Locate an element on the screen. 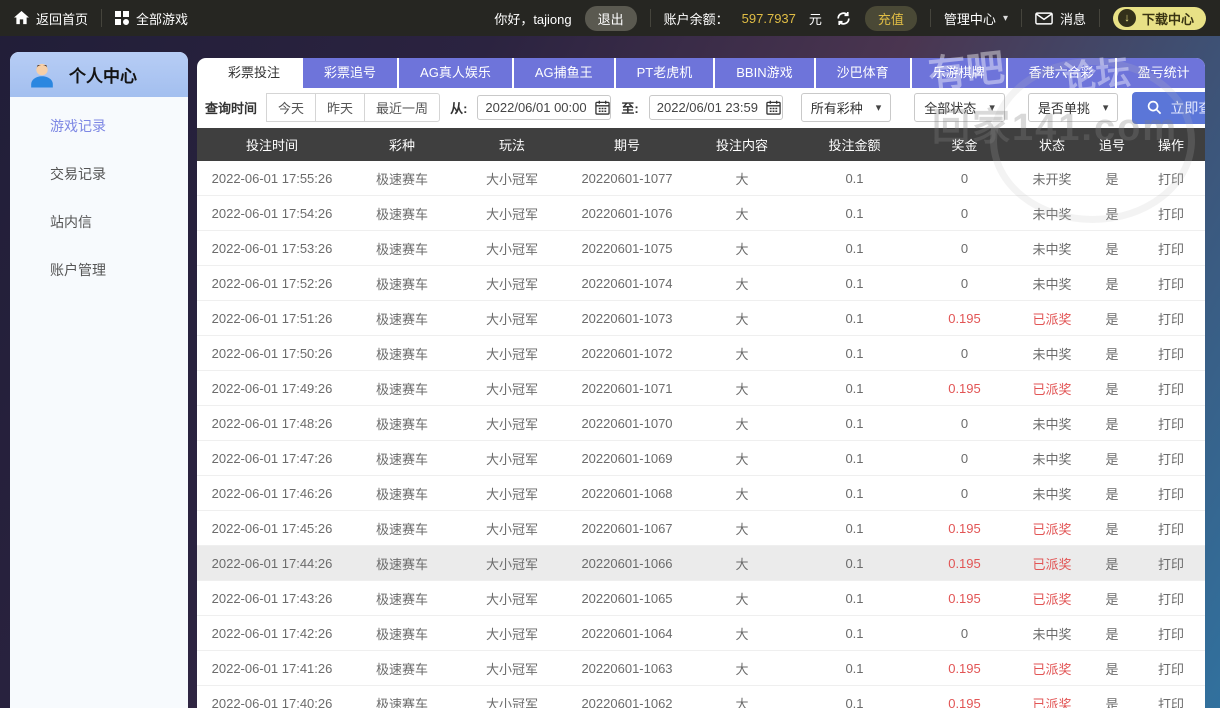  tab: PT老虎机 is located at coordinates (664, 73).